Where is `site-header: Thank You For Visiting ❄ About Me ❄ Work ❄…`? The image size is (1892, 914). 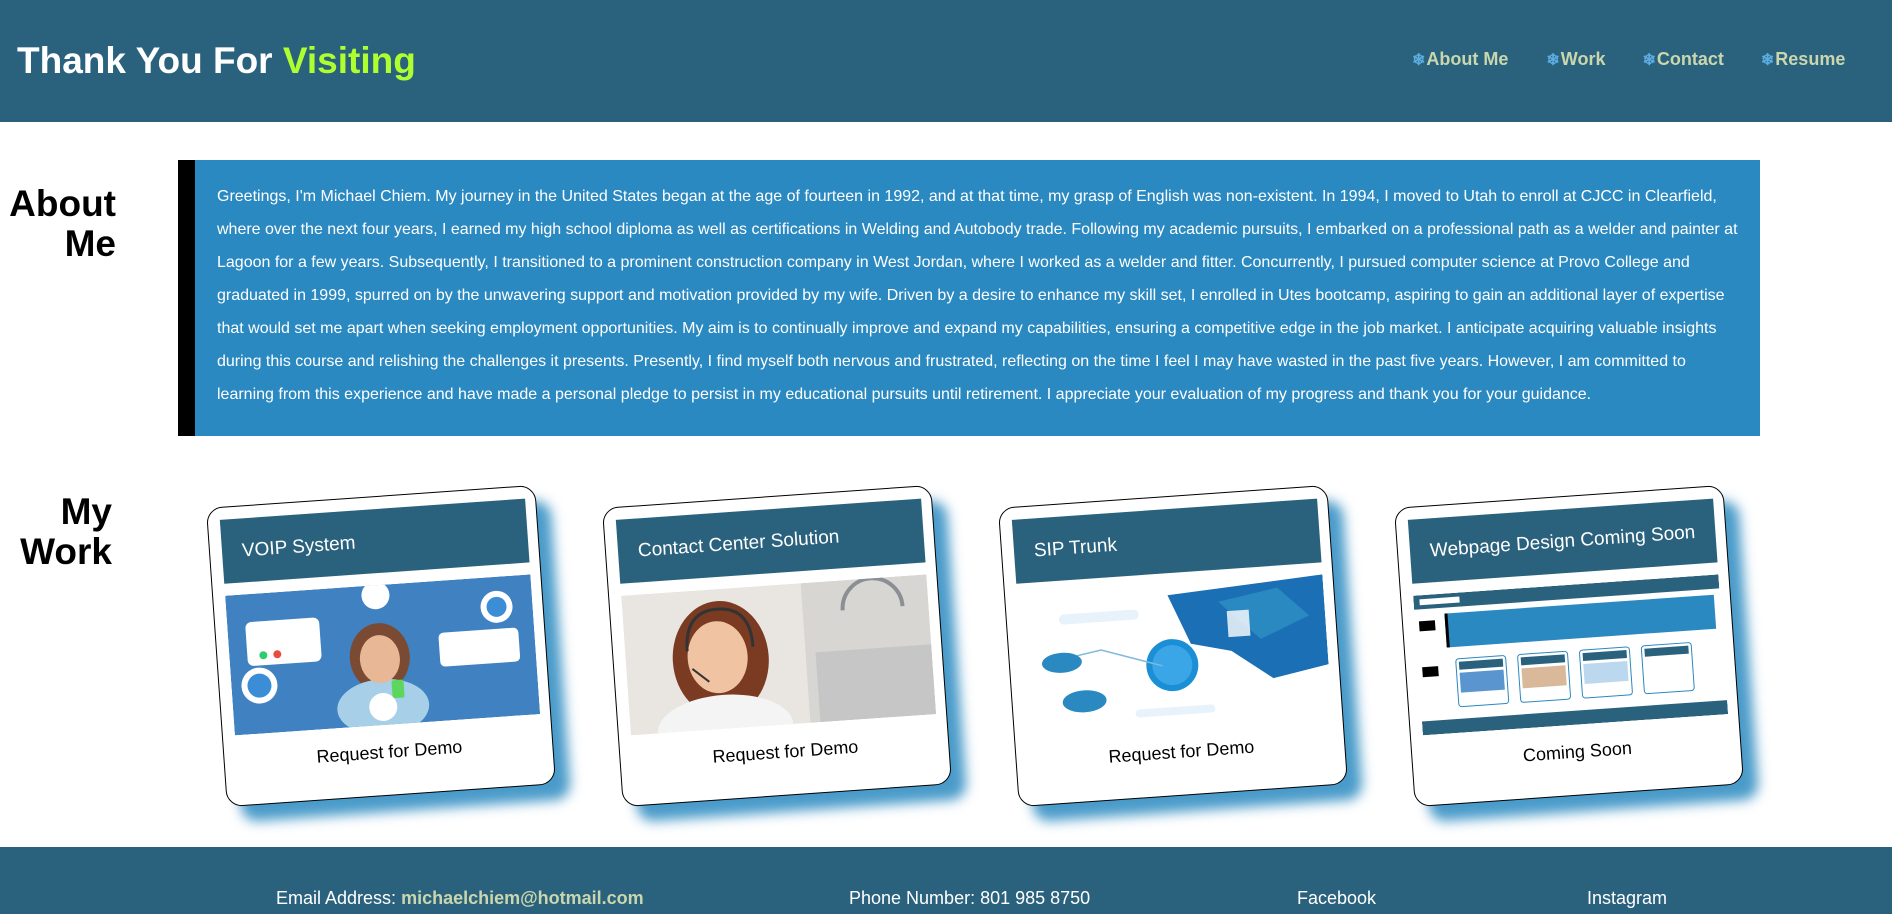 site-header: Thank You For Visiting ❄ About Me ❄ Work ❄… is located at coordinates (946, 61).